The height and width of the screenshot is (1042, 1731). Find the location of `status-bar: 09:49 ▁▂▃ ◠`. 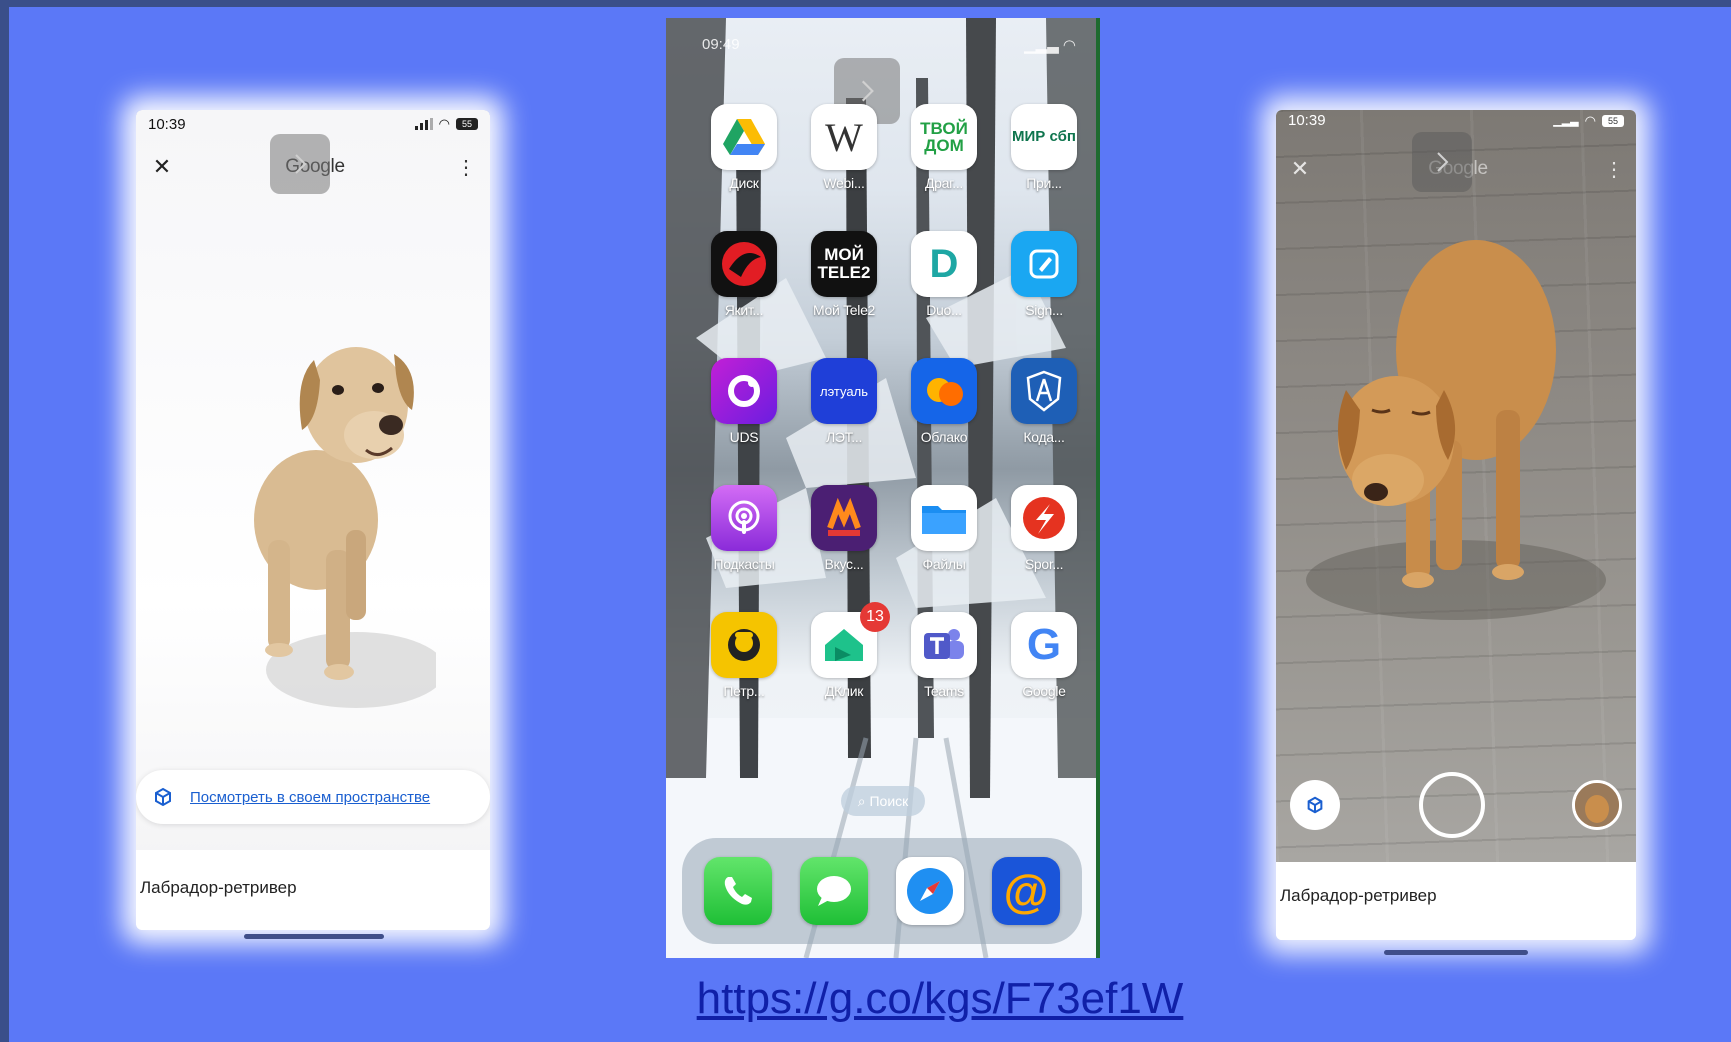

status-bar: 09:49 ▁▂▃ ◠ is located at coordinates (889, 45).